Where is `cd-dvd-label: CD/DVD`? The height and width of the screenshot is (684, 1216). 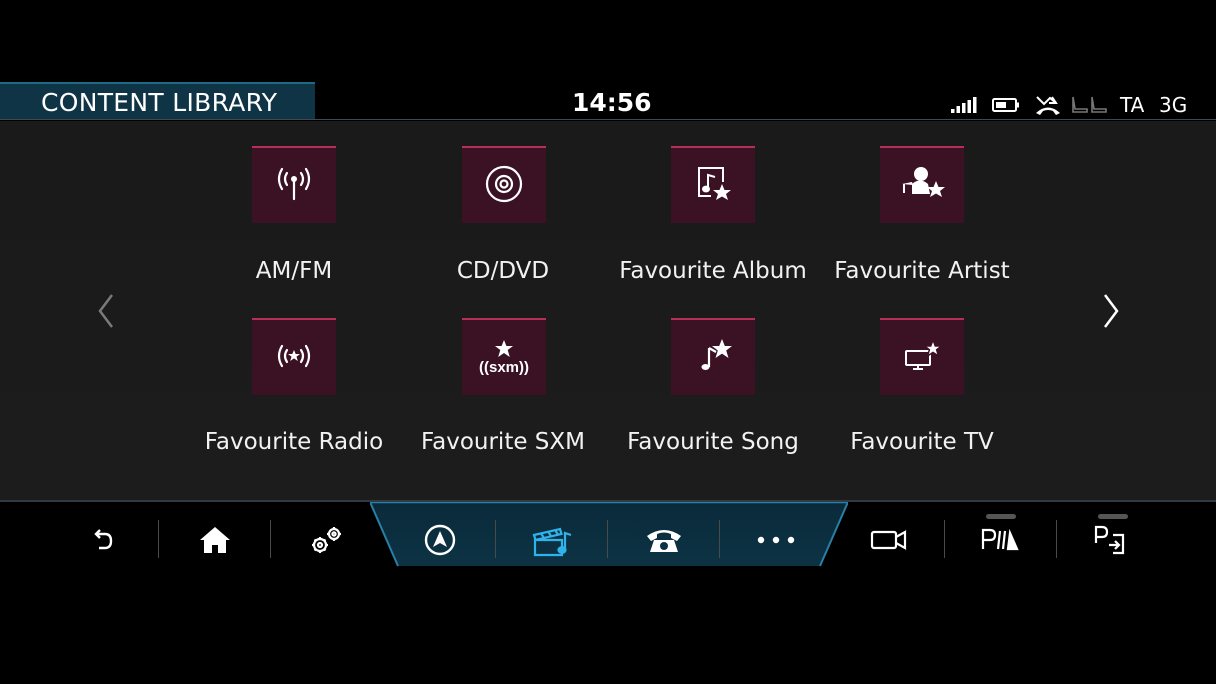
cd-dvd-label: CD/DVD is located at coordinates (503, 271).